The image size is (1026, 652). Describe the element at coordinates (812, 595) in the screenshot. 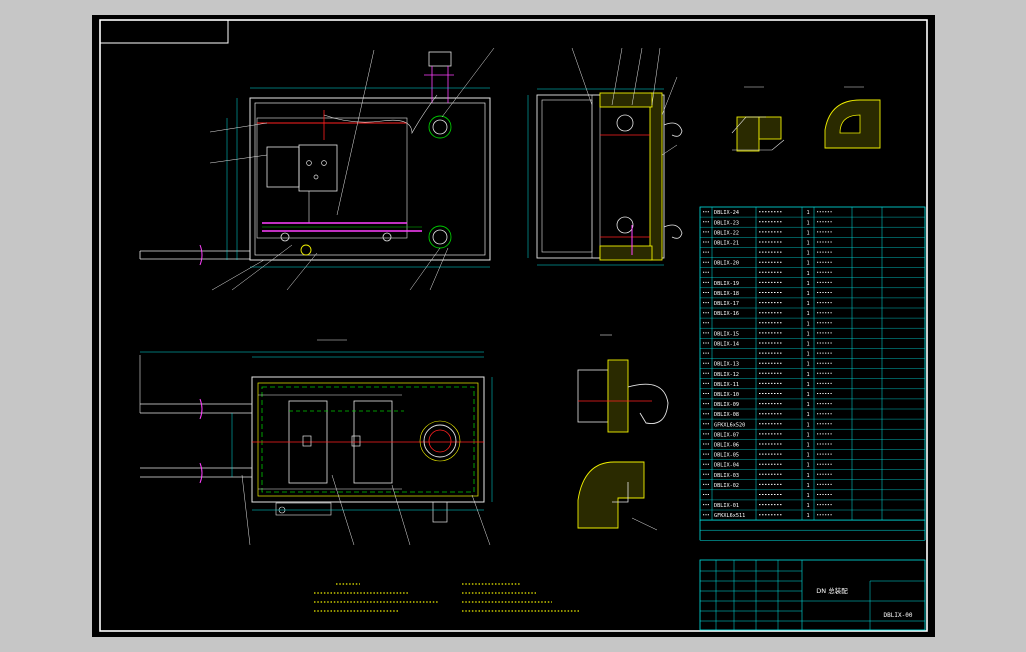

I see `title-block: DN 总装配 DBLIX-00` at that location.